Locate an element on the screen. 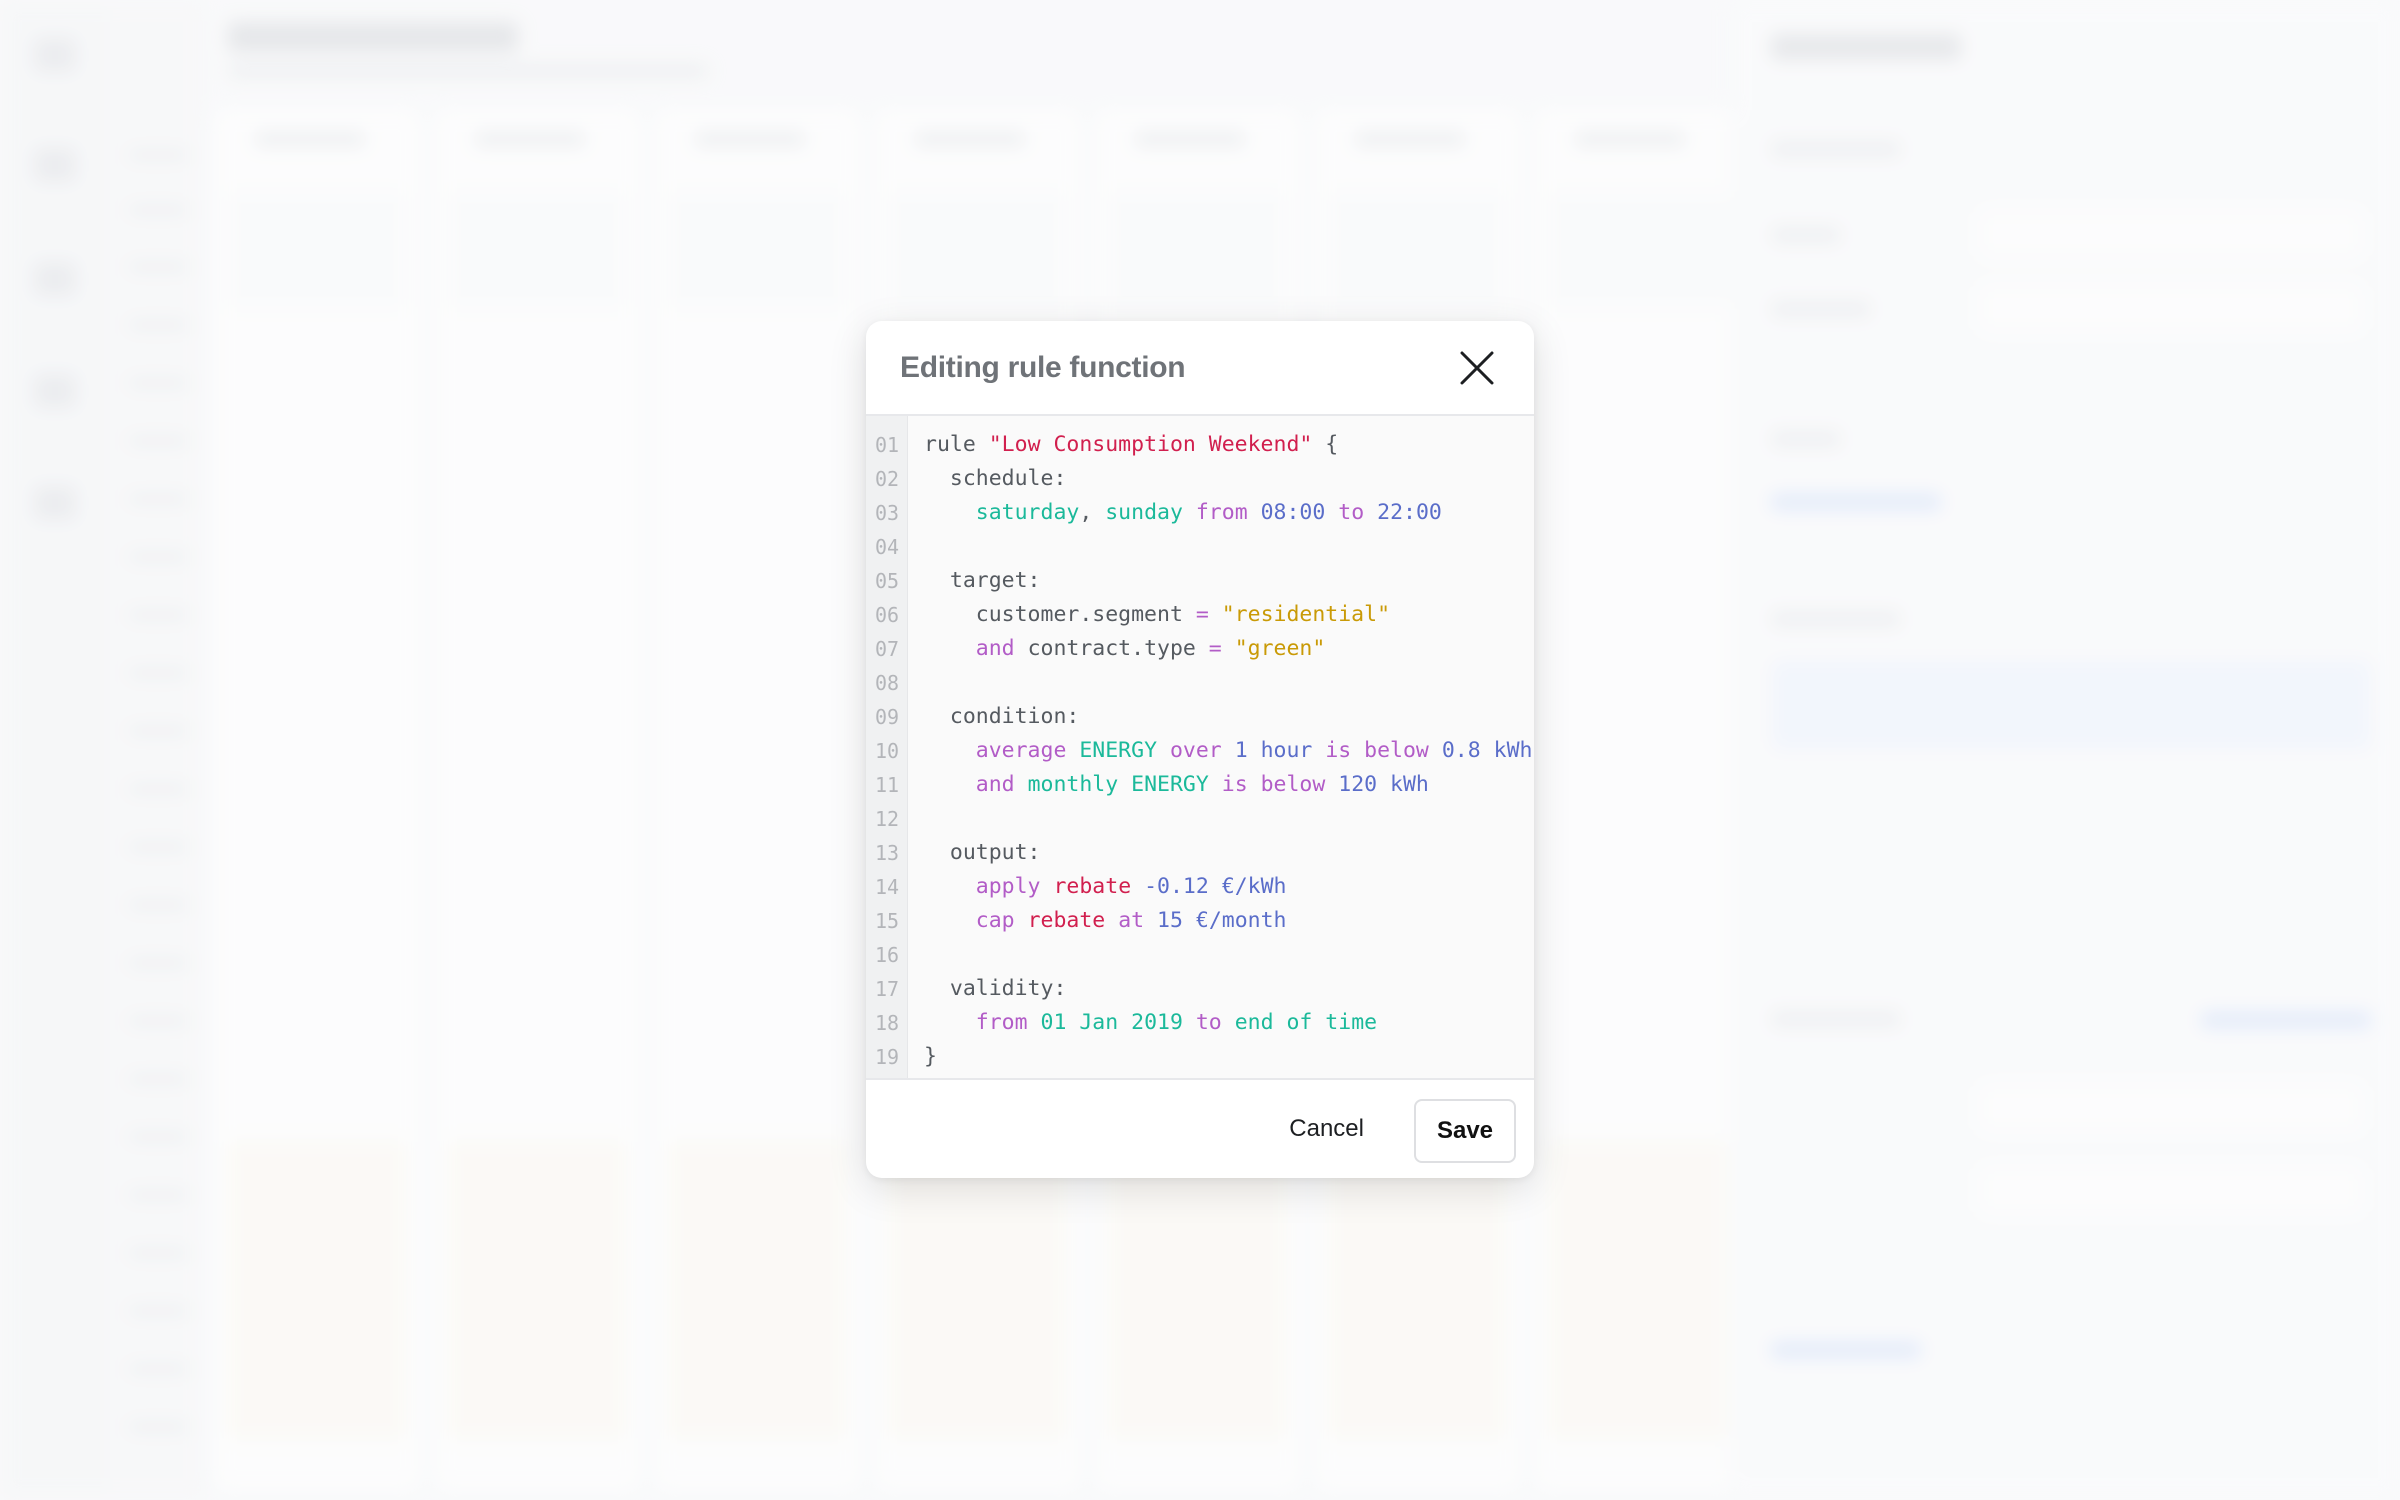 This screenshot has width=2400, height=1500. code-token: sunday is located at coordinates (1144, 512).